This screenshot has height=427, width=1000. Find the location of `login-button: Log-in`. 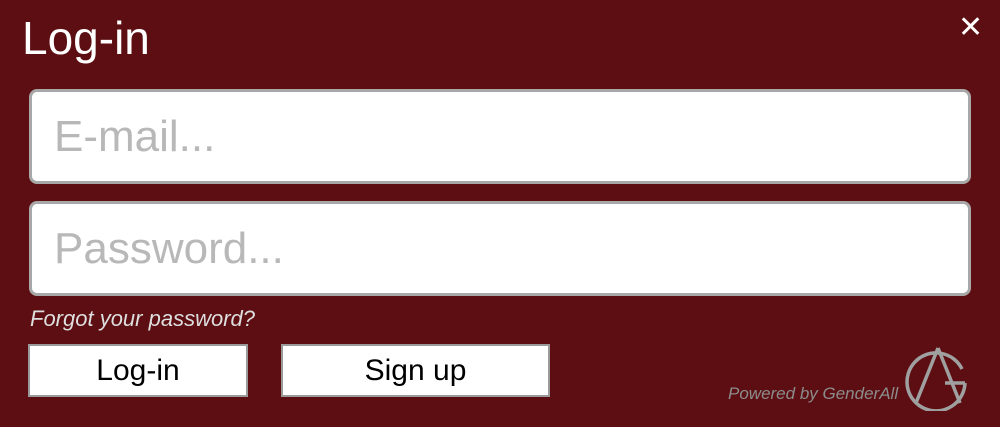

login-button: Log-in is located at coordinates (138, 370).